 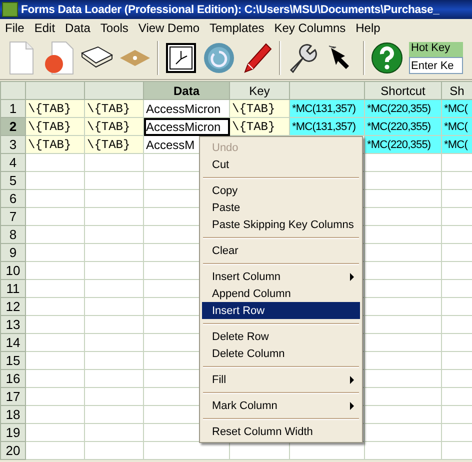 What do you see at coordinates (281, 224) in the screenshot?
I see `menu-item: Paste Skipping Key Columns` at bounding box center [281, 224].